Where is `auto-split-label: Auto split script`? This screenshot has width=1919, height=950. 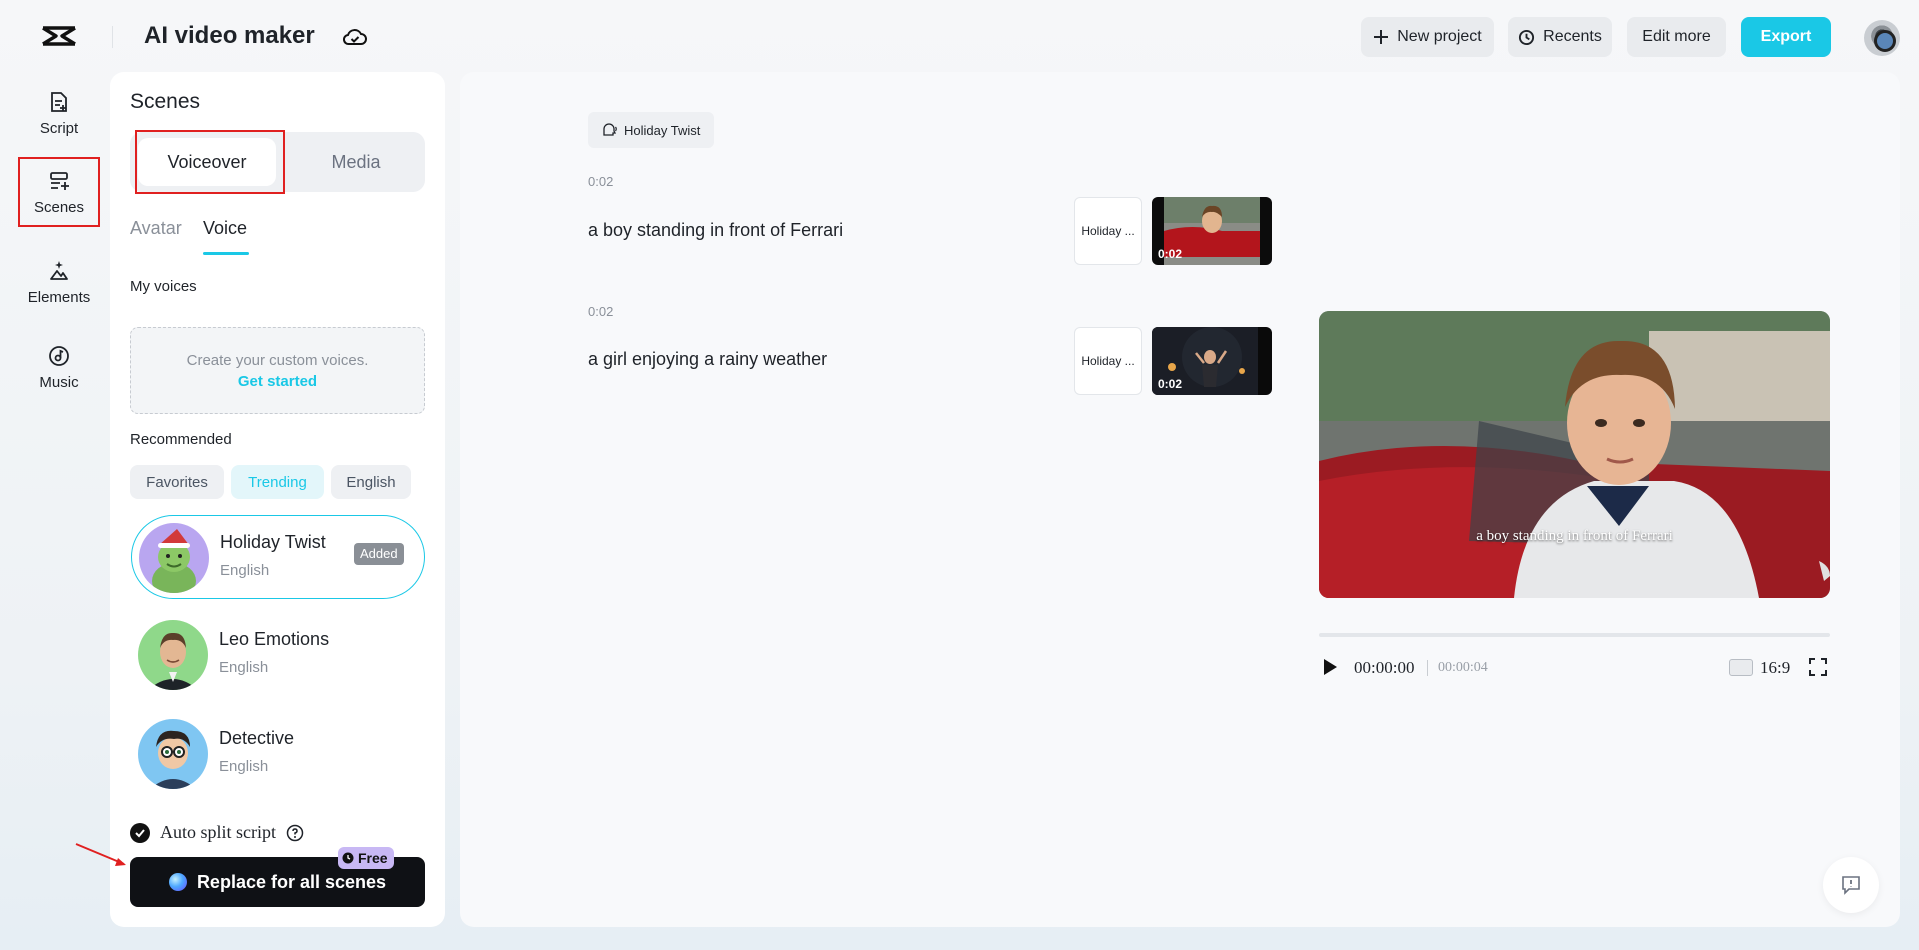
auto-split-label: Auto split script is located at coordinates (218, 832).